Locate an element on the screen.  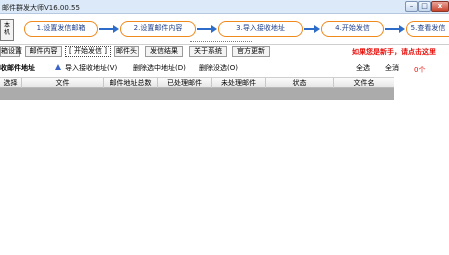
step-set-mail-content: 2.设置邮件内容 is located at coordinates (158, 29).